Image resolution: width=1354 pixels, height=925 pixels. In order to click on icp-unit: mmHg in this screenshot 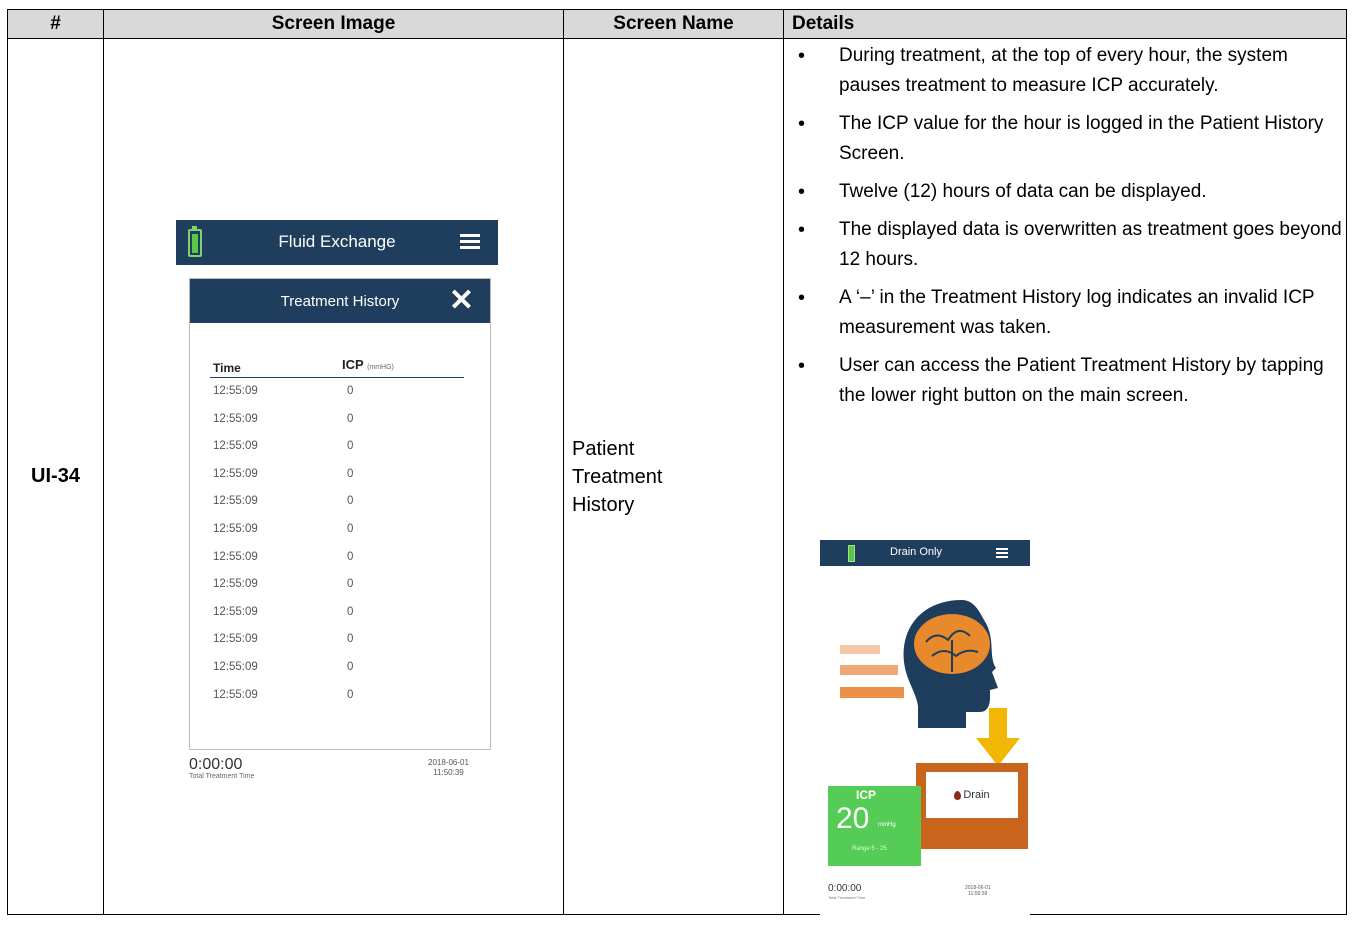, I will do `click(887, 825)`.